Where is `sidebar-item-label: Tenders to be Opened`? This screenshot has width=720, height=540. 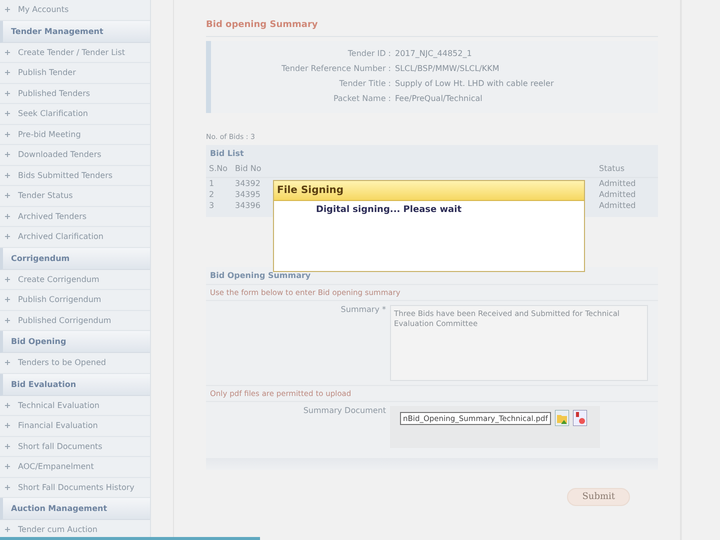 sidebar-item-label: Tenders to be Opened is located at coordinates (62, 363).